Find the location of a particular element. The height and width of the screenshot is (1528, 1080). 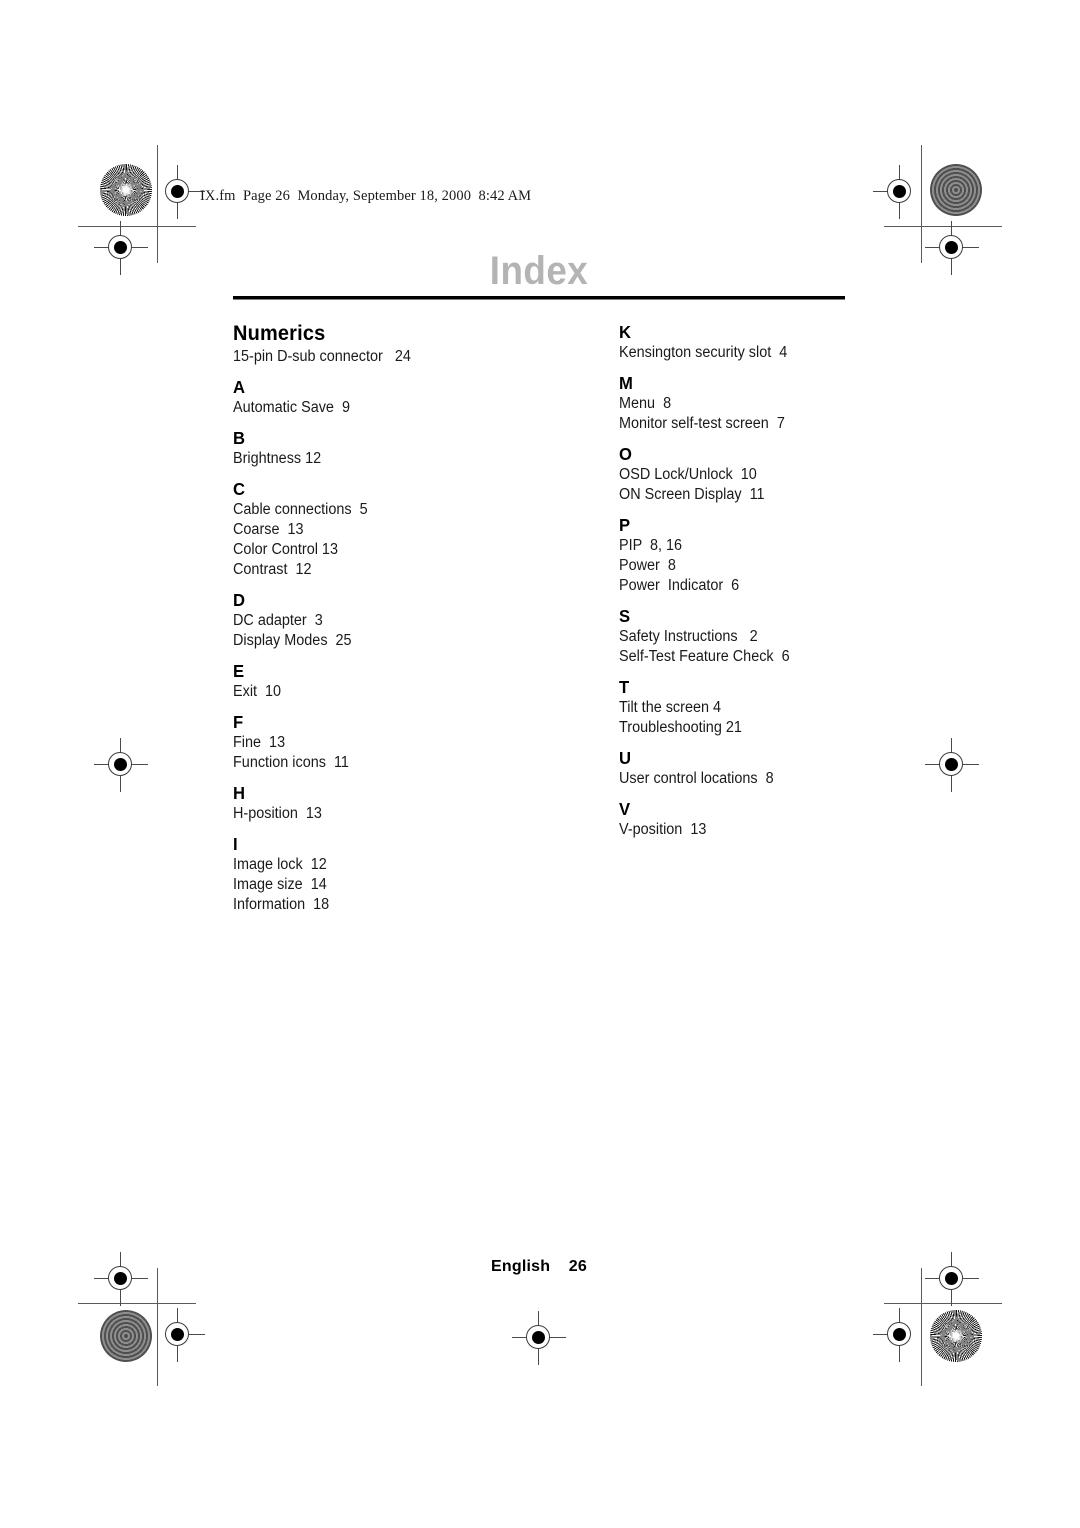

index-group-letter: C is located at coordinates (239, 489).